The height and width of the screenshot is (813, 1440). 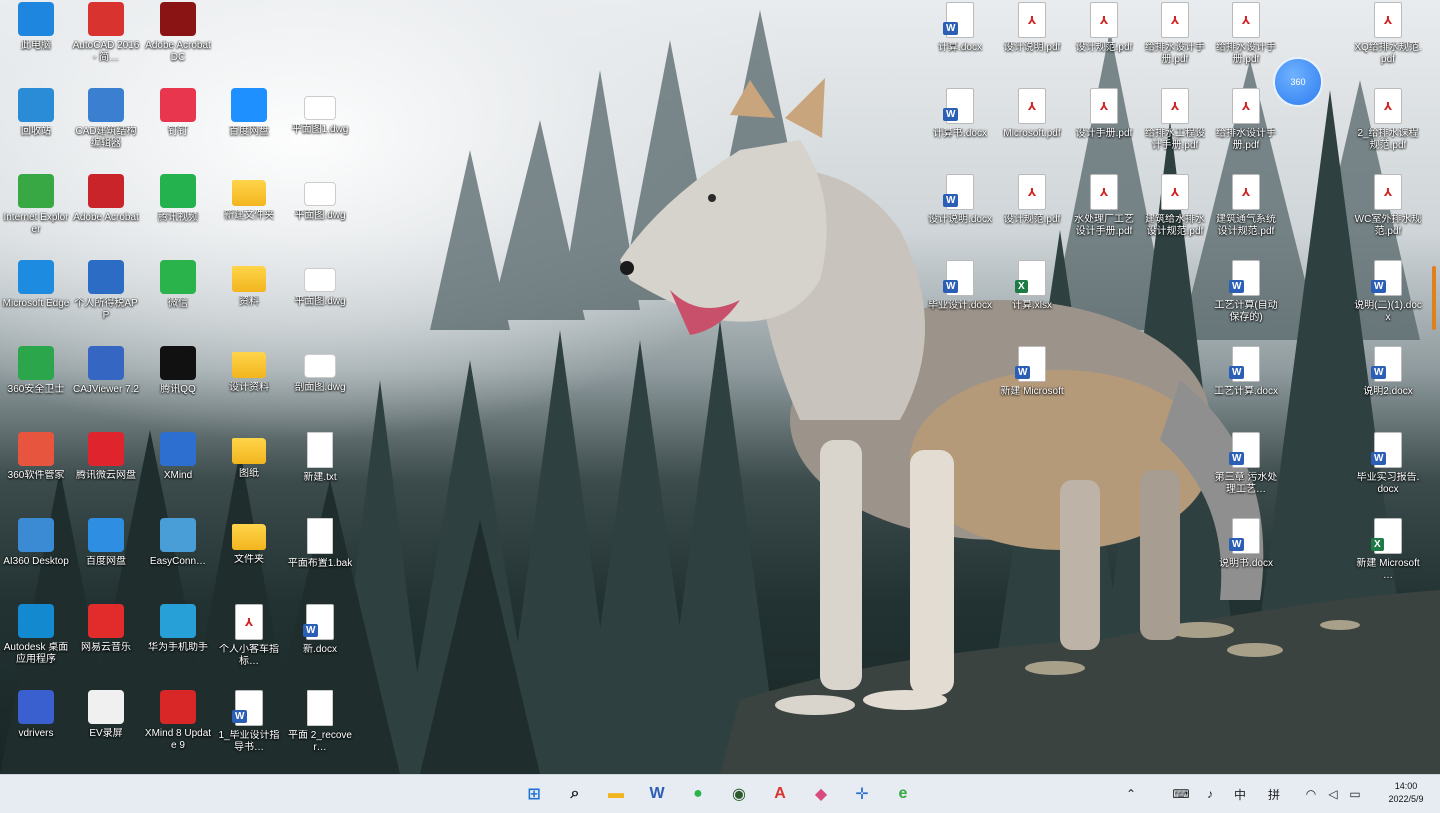 I want to click on desktop-shortcut: 网易云音乐, so click(x=106, y=629).